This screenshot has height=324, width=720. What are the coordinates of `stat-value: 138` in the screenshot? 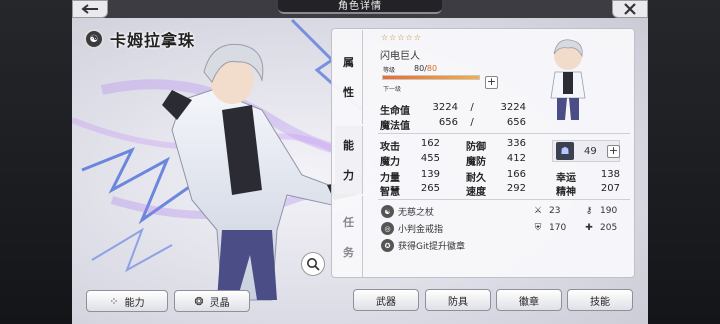 It's located at (610, 174).